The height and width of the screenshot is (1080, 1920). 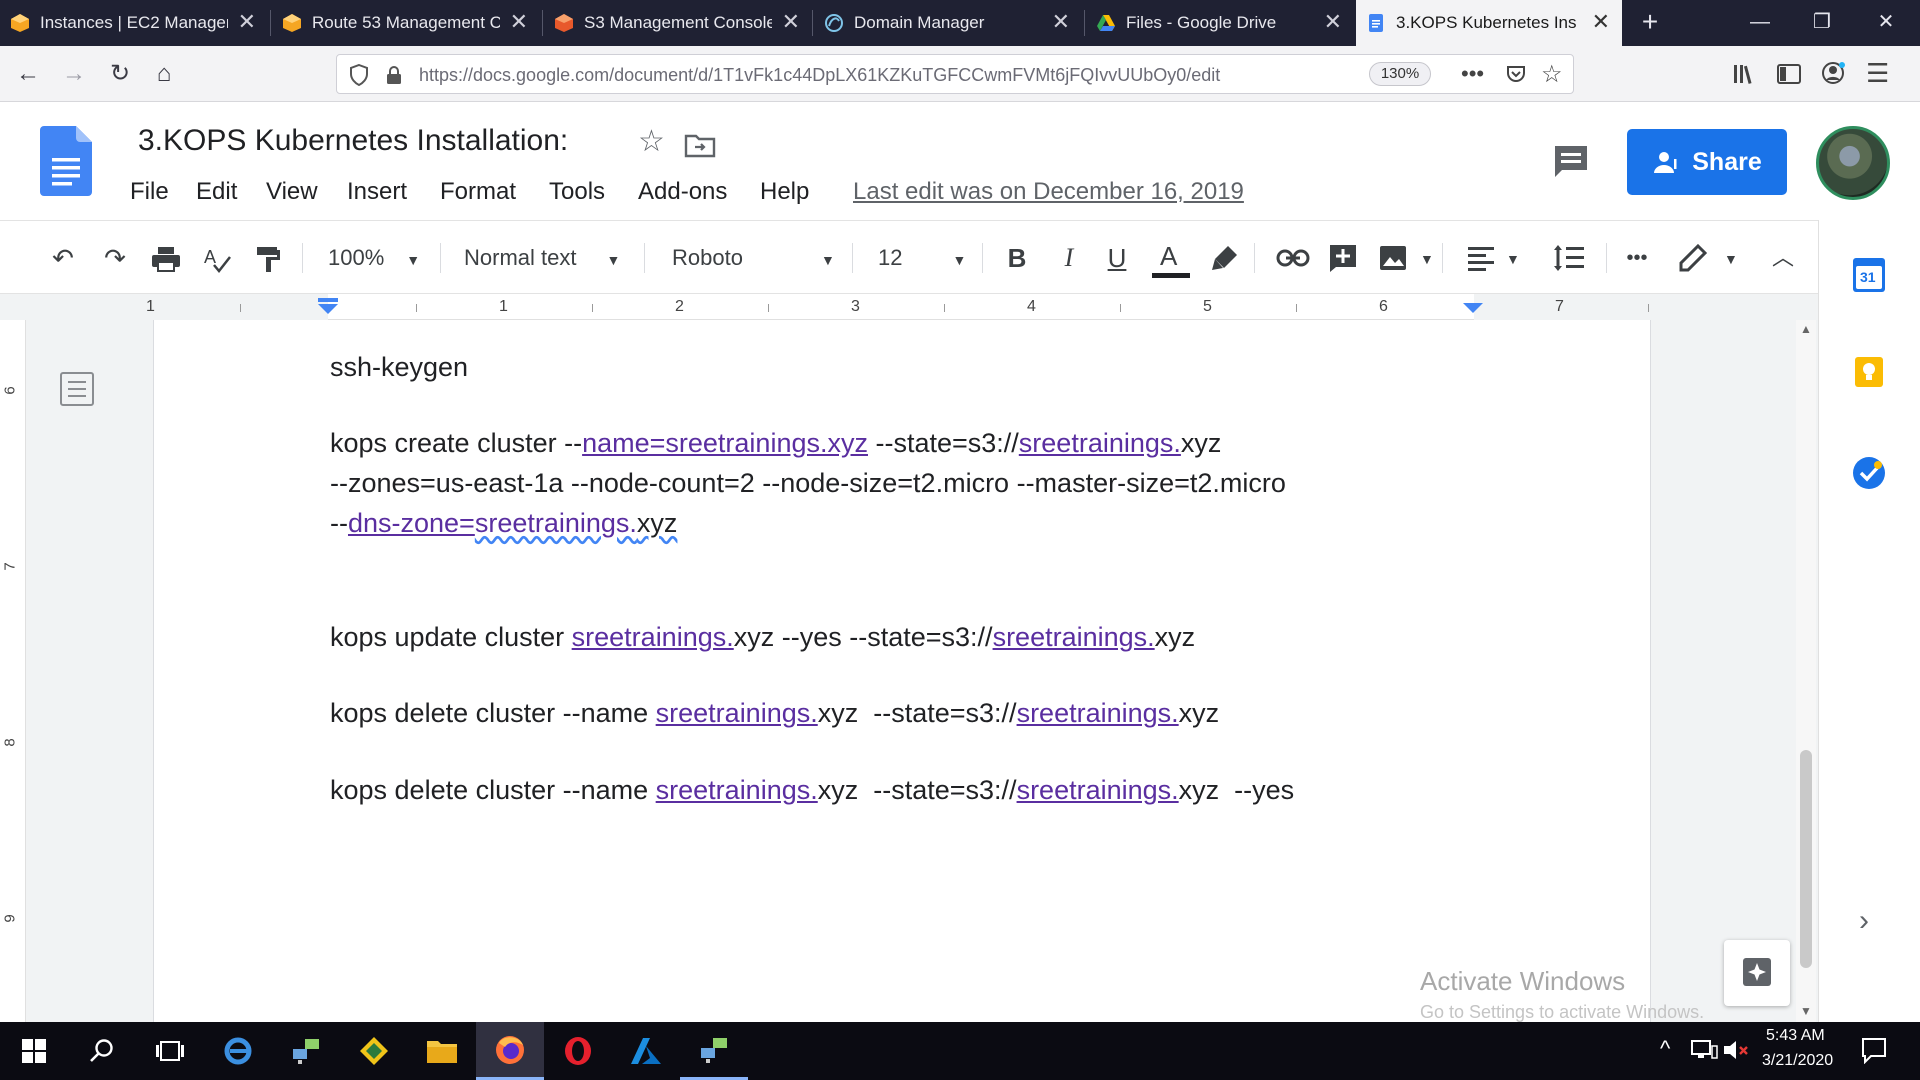 What do you see at coordinates (268, 259) in the screenshot?
I see `paint-format-icon` at bounding box center [268, 259].